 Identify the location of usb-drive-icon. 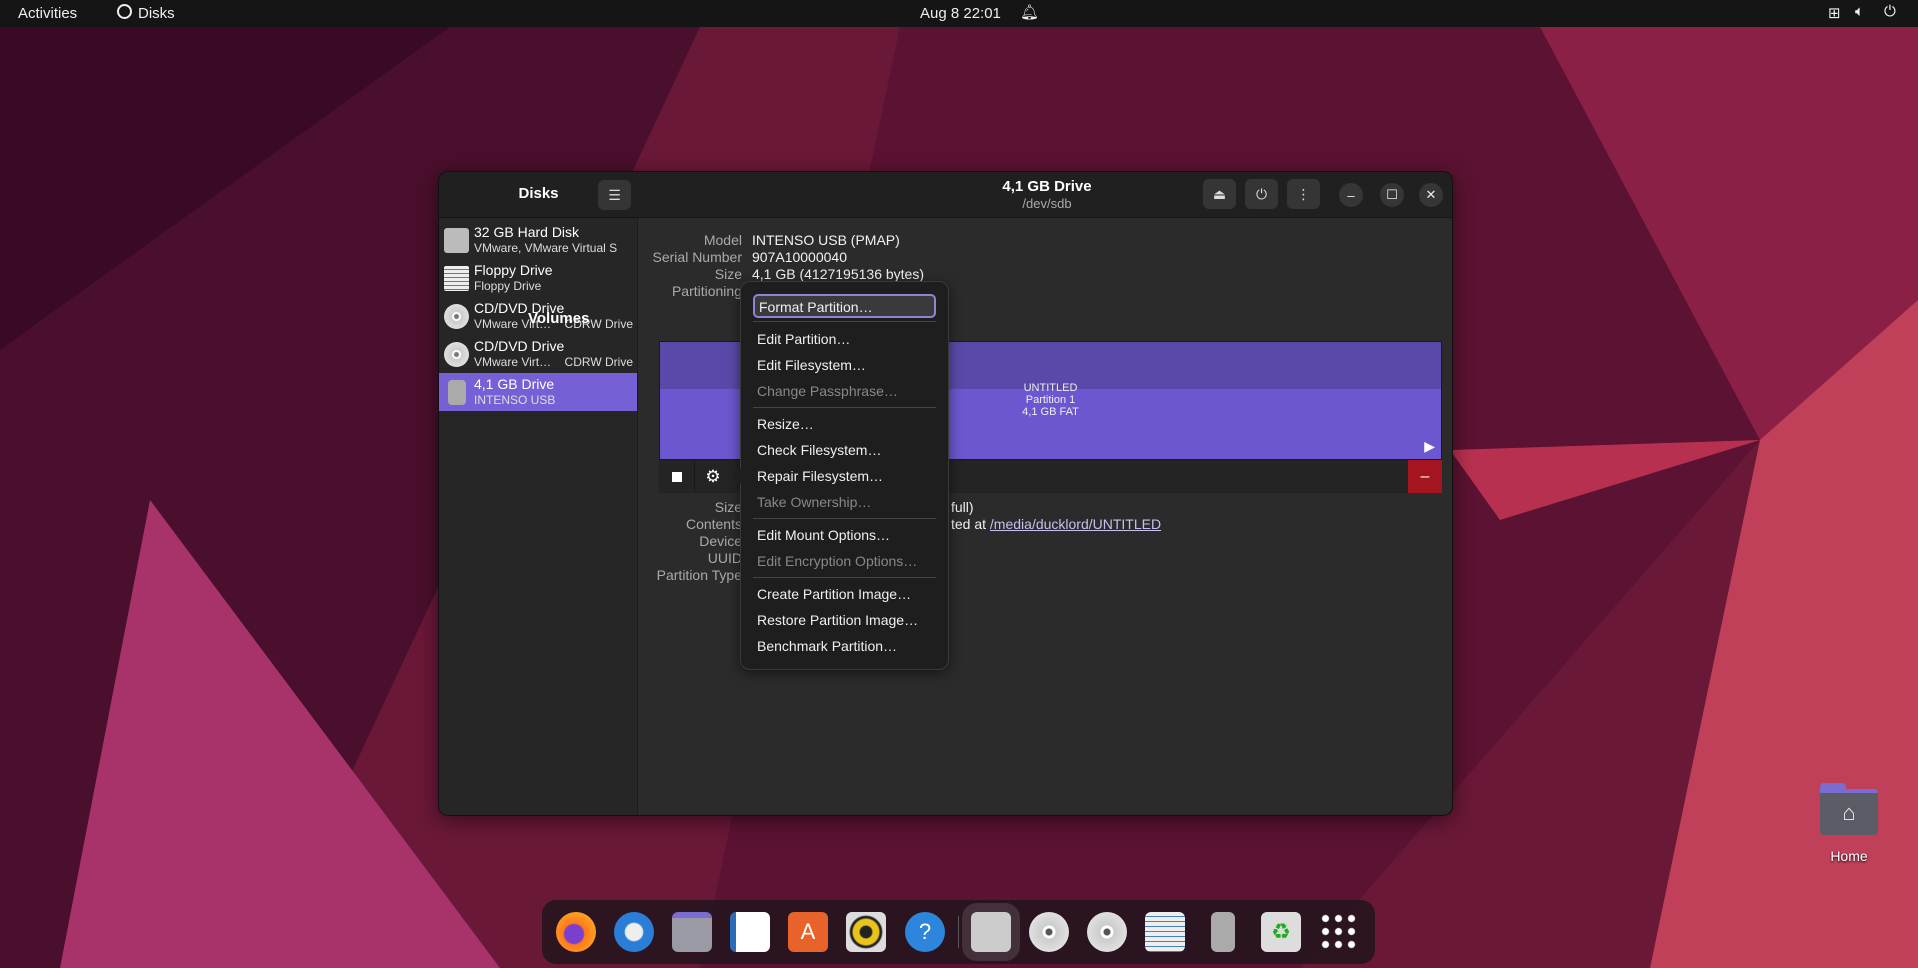
(457, 392).